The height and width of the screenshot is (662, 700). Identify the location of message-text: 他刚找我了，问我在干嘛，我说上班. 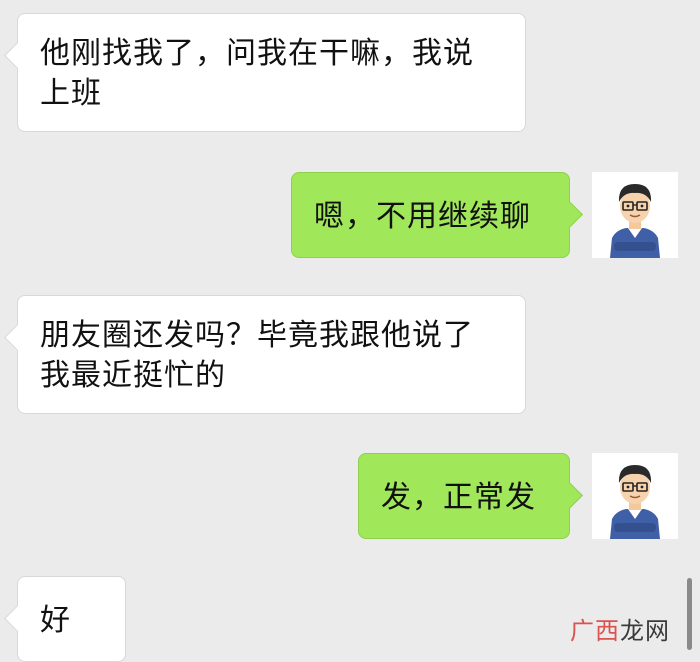
(257, 73).